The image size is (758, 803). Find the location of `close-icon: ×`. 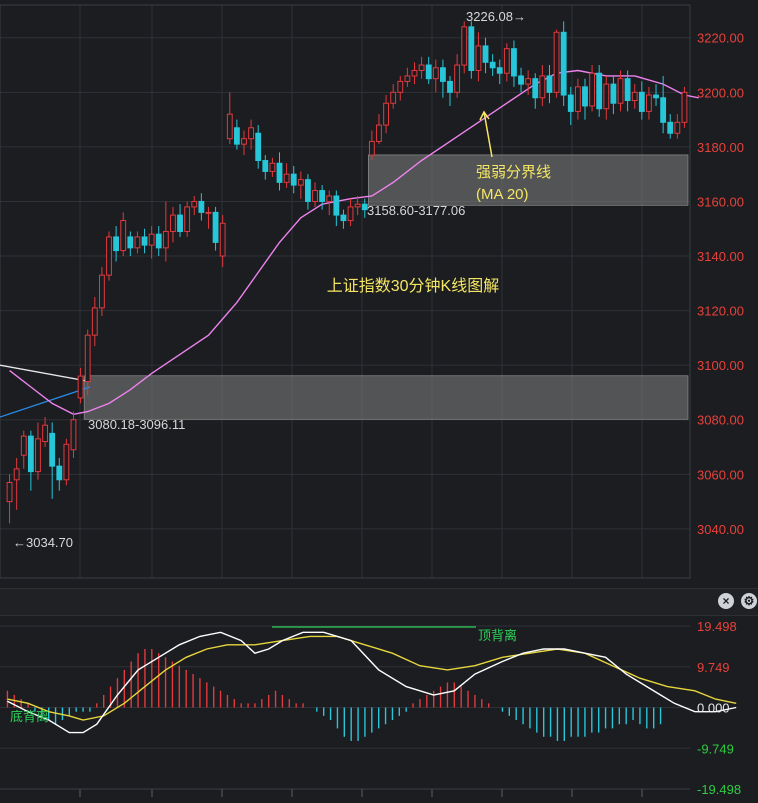

close-icon: × is located at coordinates (726, 601).